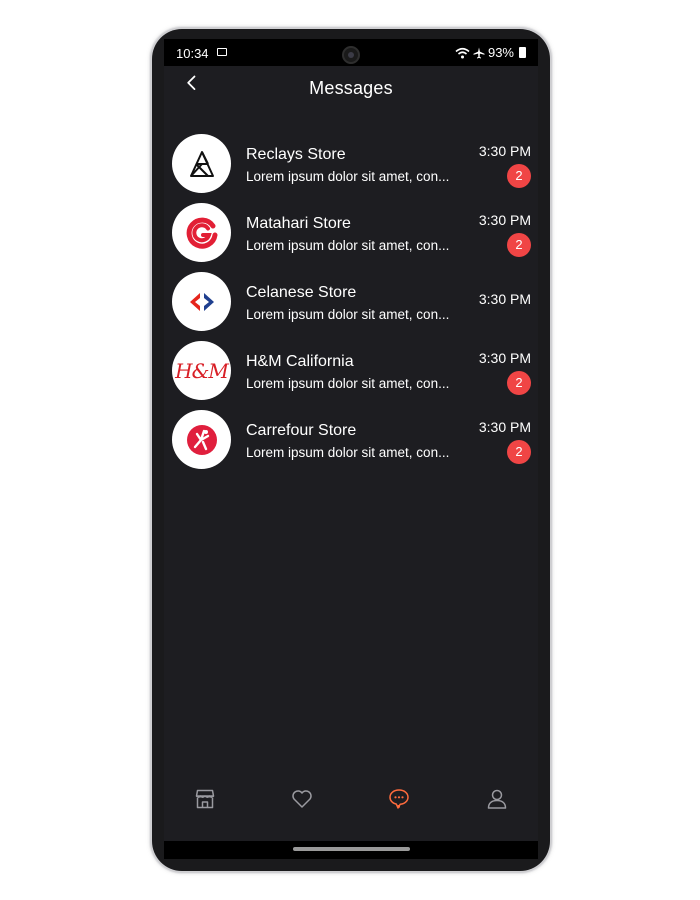 Image resolution: width=700 pixels, height=900 pixels. I want to click on wifi-icon, so click(462, 52).